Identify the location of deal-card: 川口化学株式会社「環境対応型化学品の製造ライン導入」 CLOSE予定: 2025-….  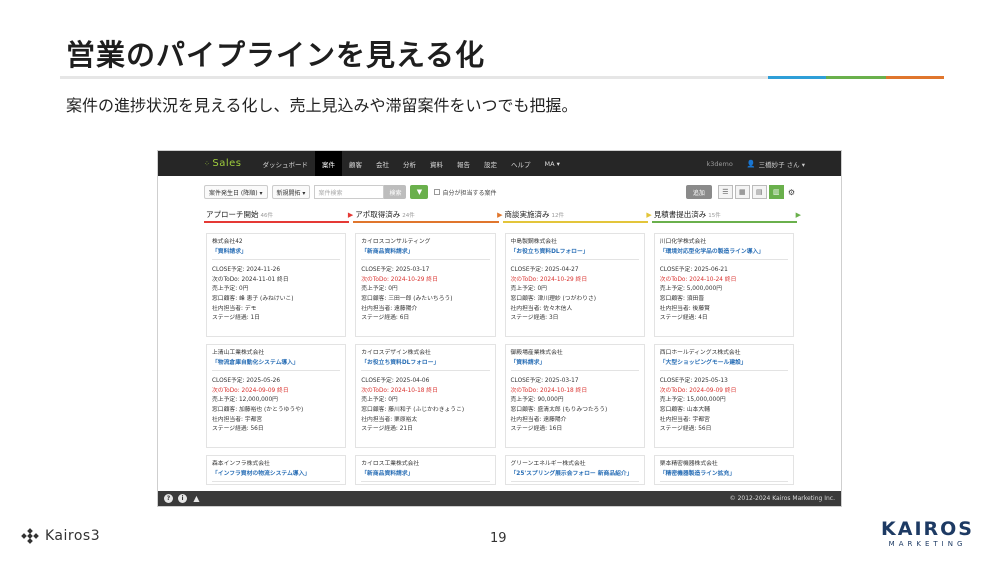
(723, 285).